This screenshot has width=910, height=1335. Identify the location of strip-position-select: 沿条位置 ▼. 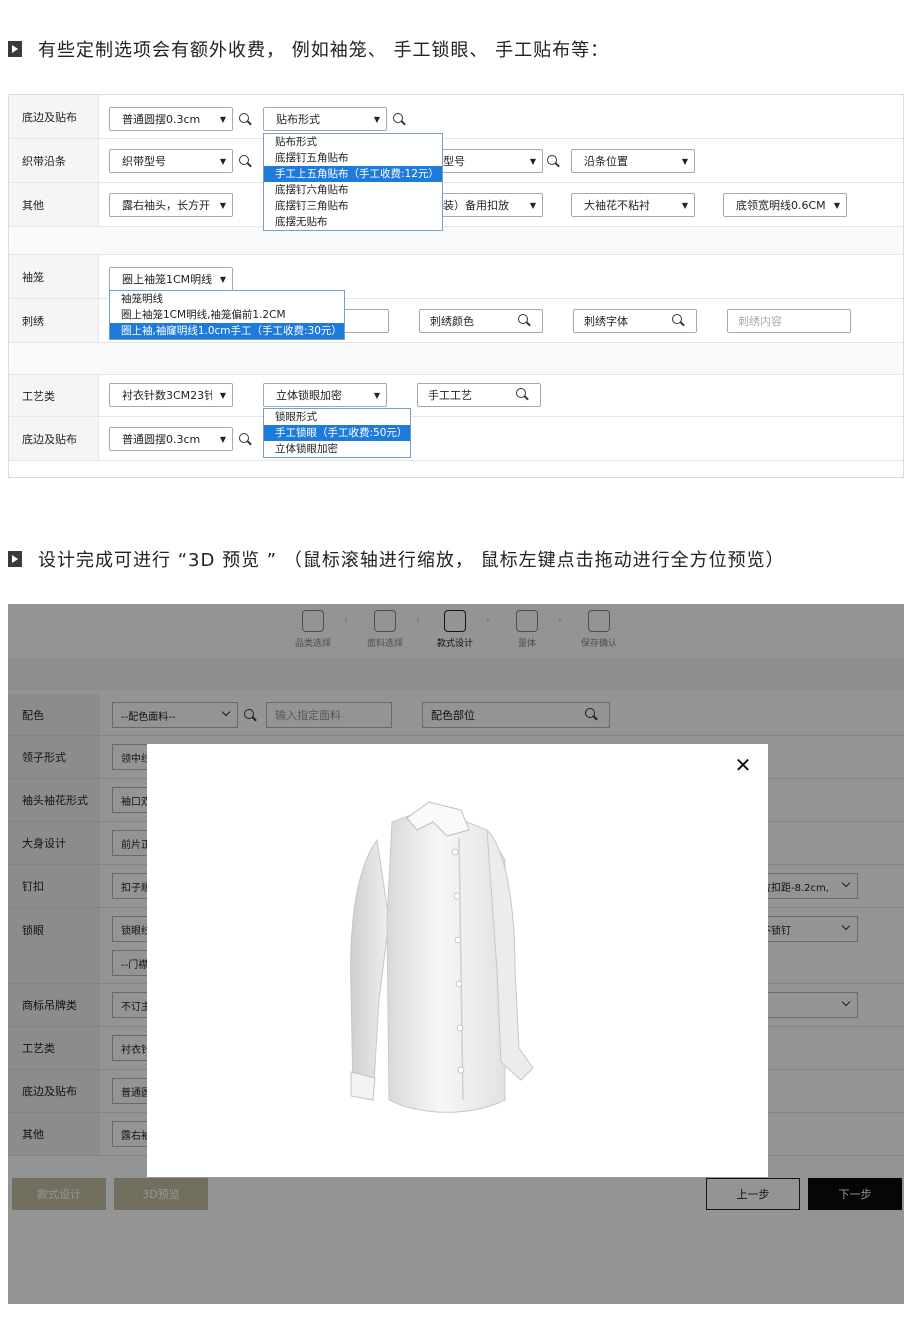
(633, 161).